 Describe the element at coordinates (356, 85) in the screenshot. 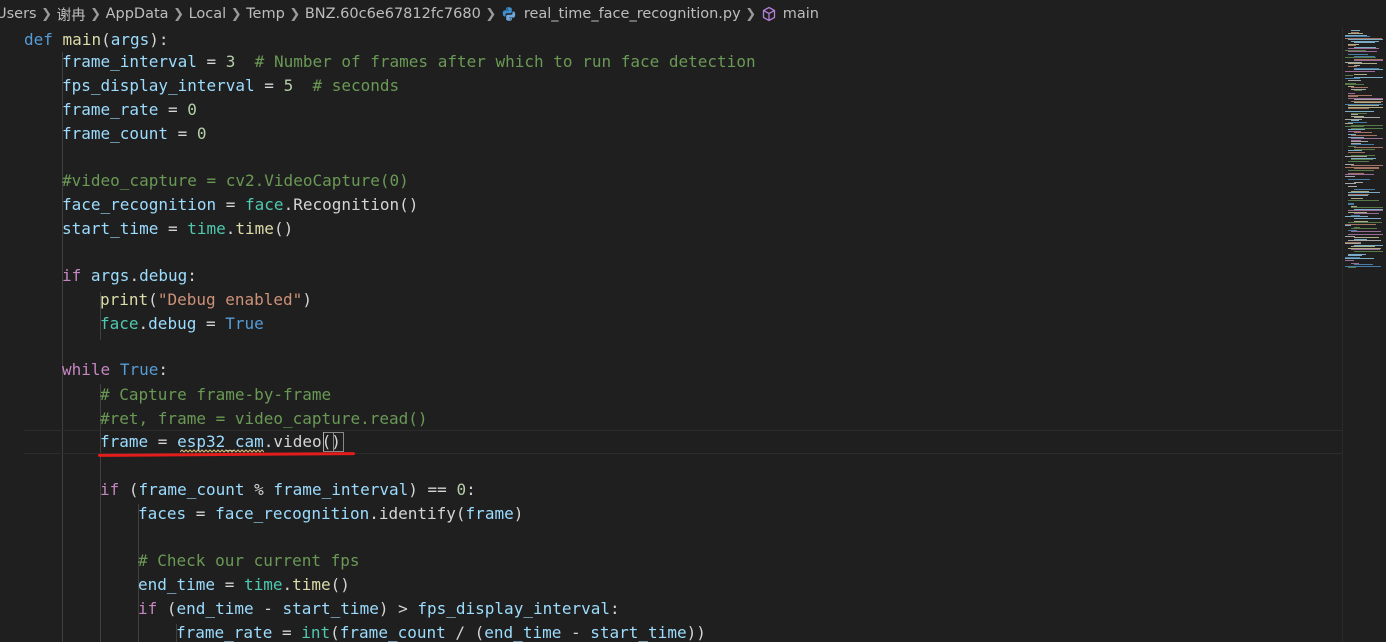

I see `comment-token: # seconds` at that location.